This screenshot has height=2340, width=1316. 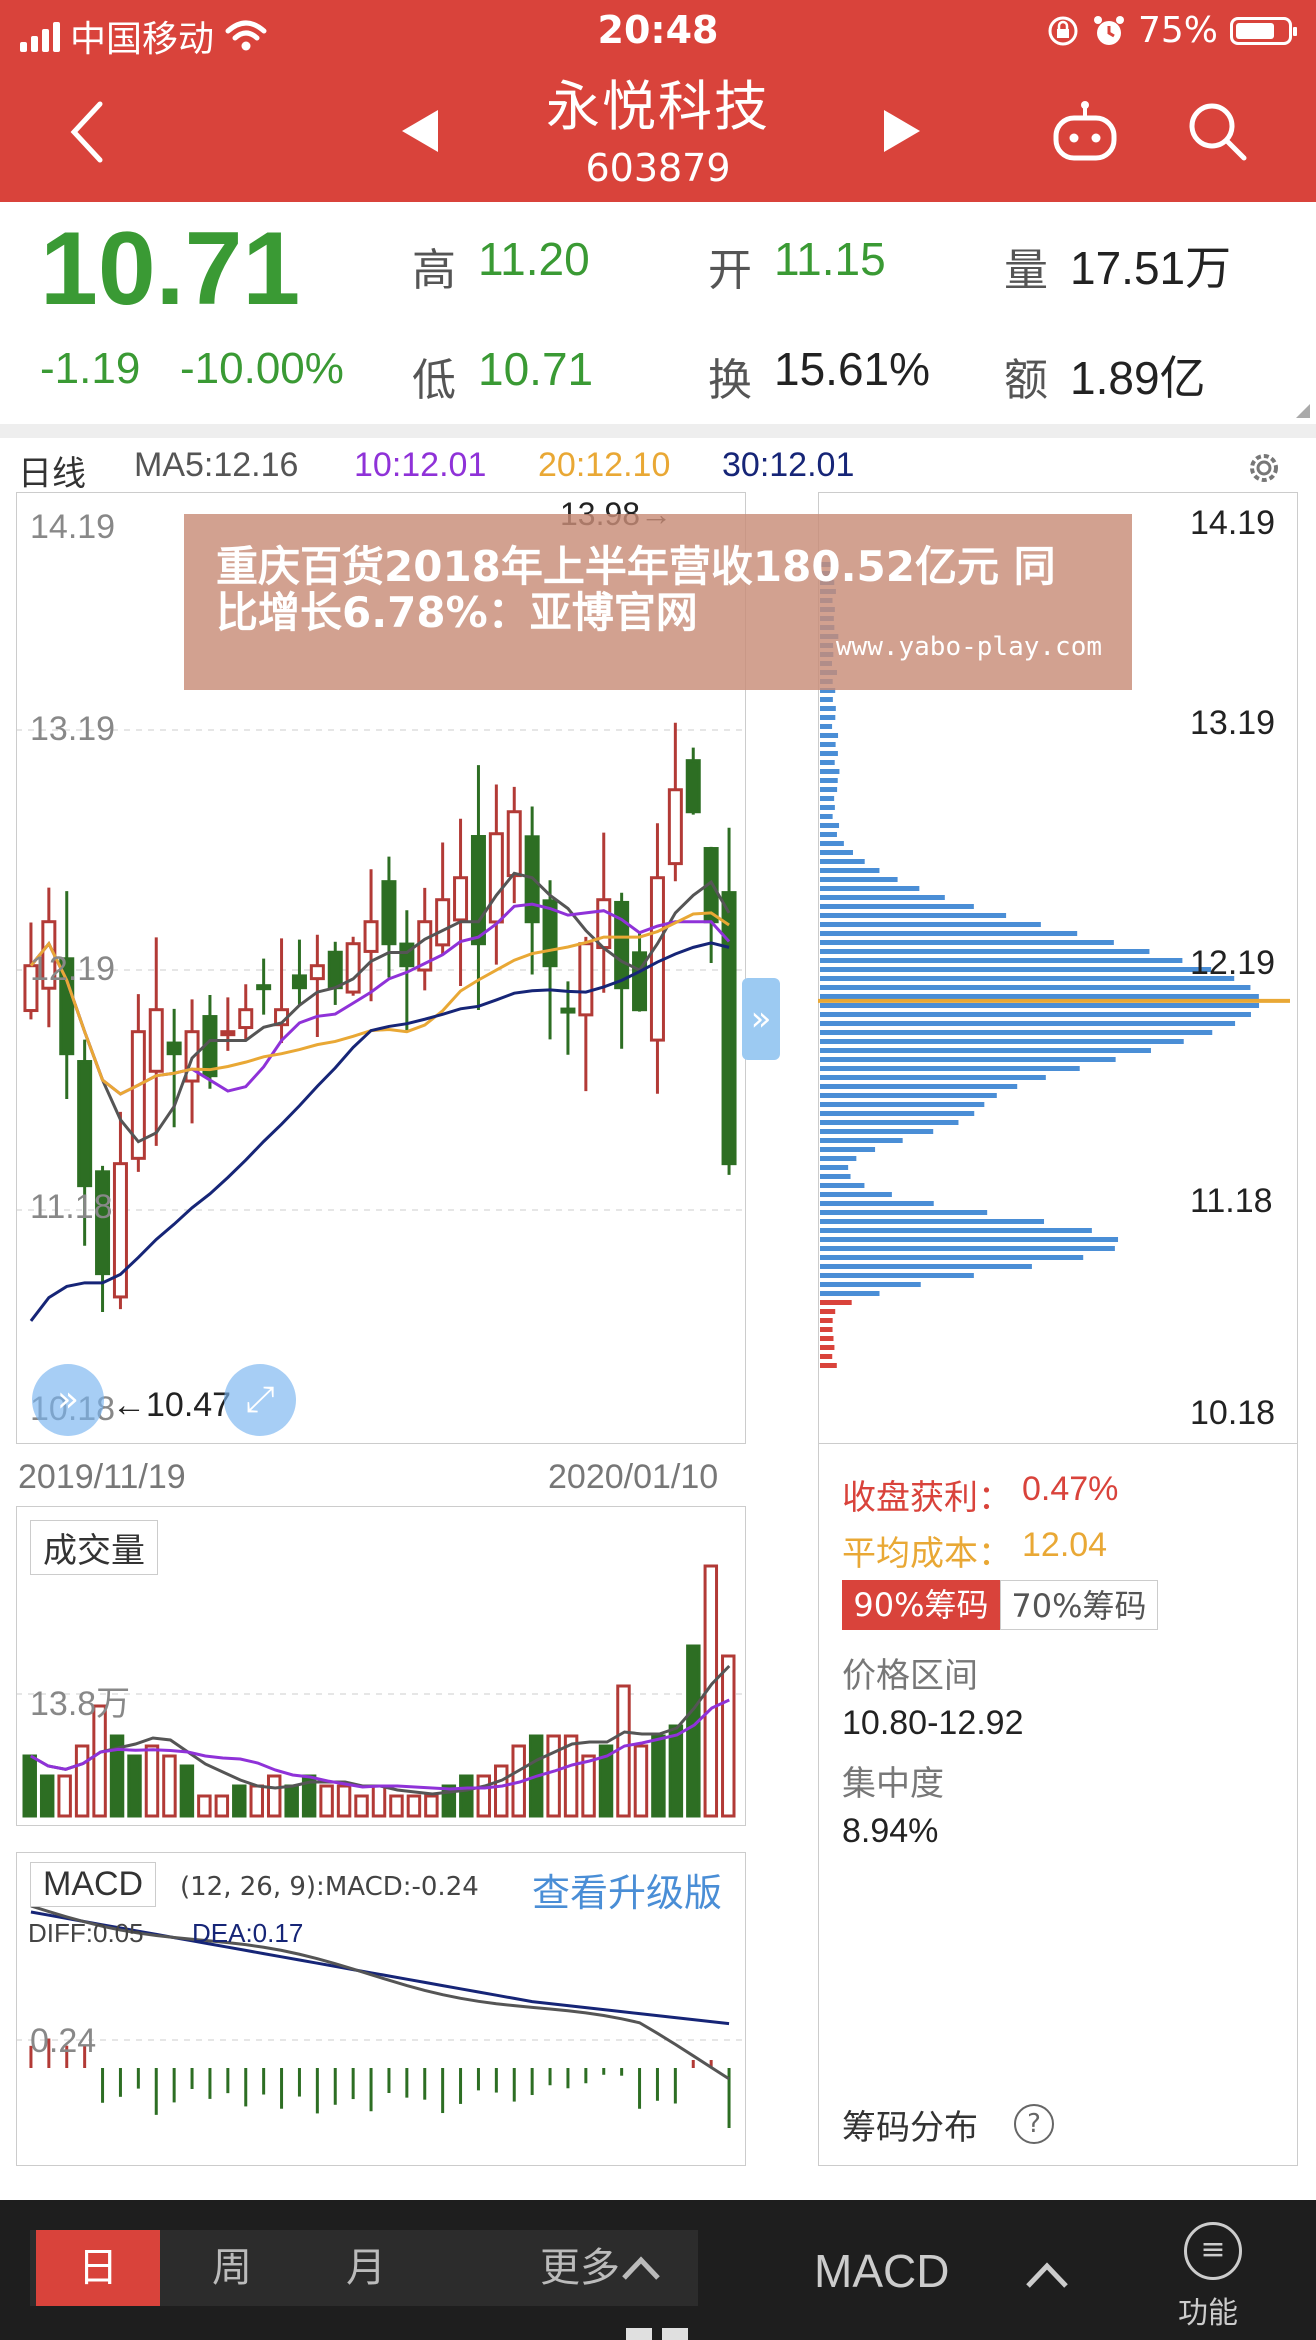 I want to click on volume-title: 成交量, so click(x=94, y=1547).